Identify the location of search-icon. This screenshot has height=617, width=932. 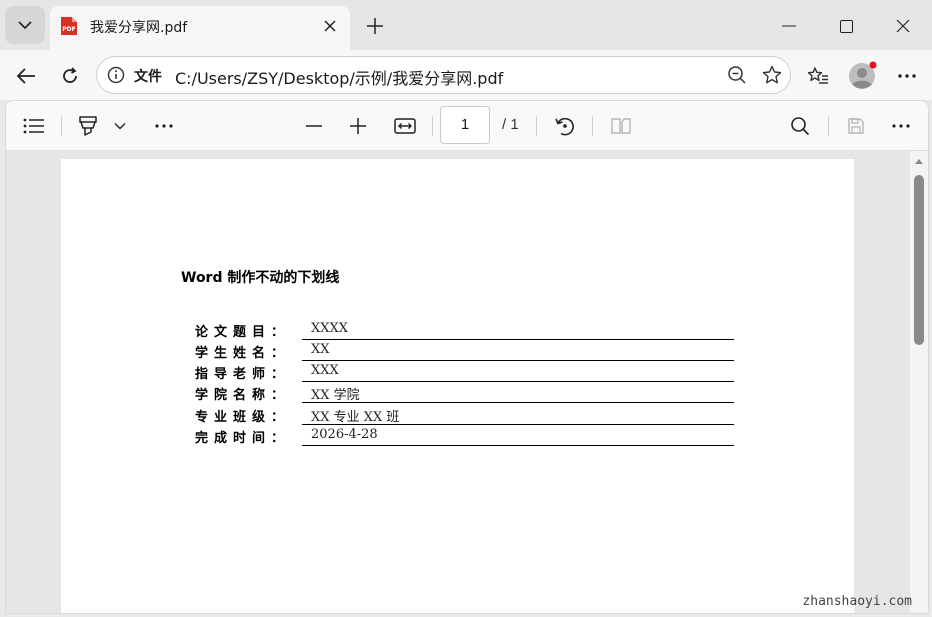
(800, 126).